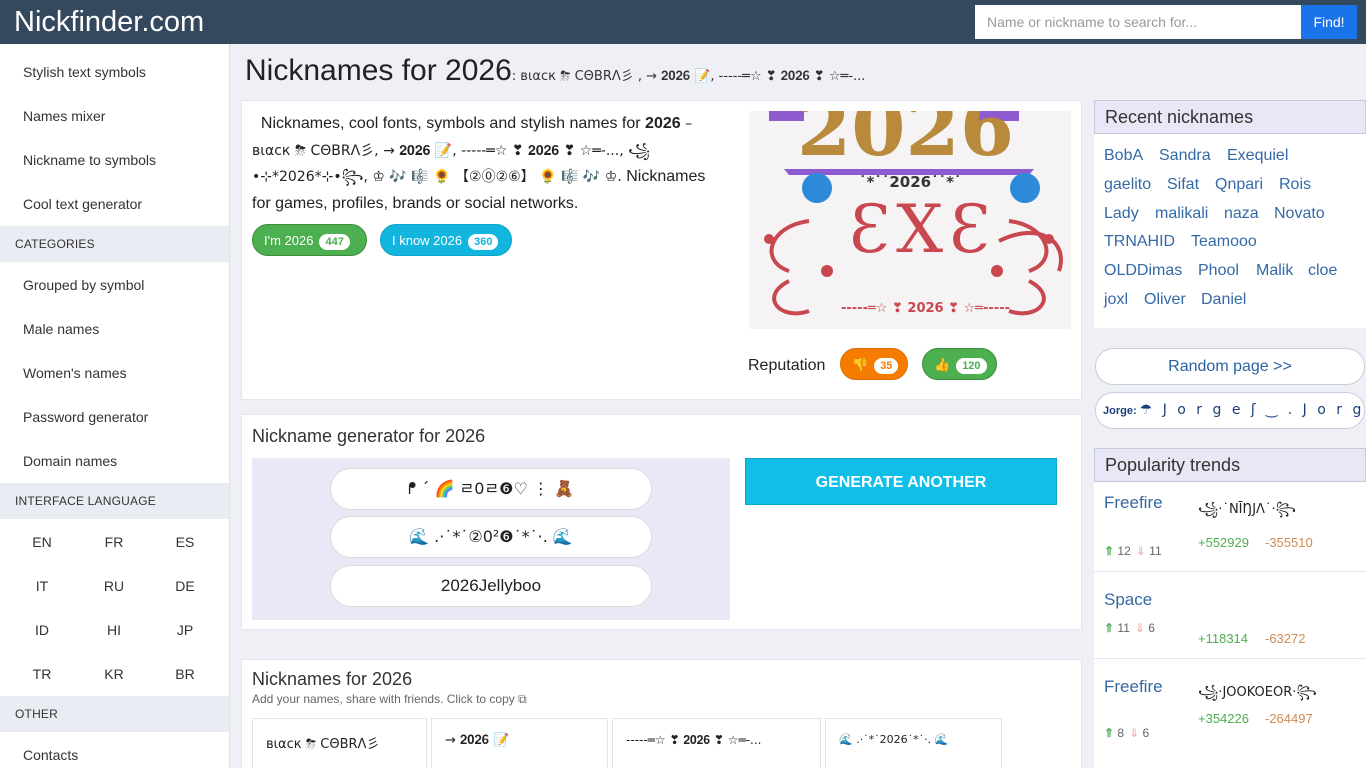 Image resolution: width=1366 pixels, height=768 pixels. What do you see at coordinates (1322, 271) in the screenshot?
I see `recent-nick: cloe` at bounding box center [1322, 271].